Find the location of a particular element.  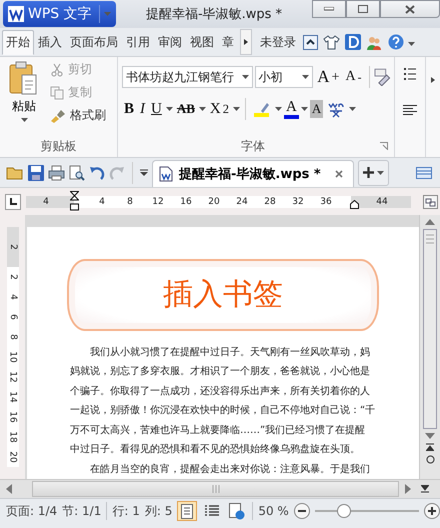

align-left-icon is located at coordinates (410, 110).